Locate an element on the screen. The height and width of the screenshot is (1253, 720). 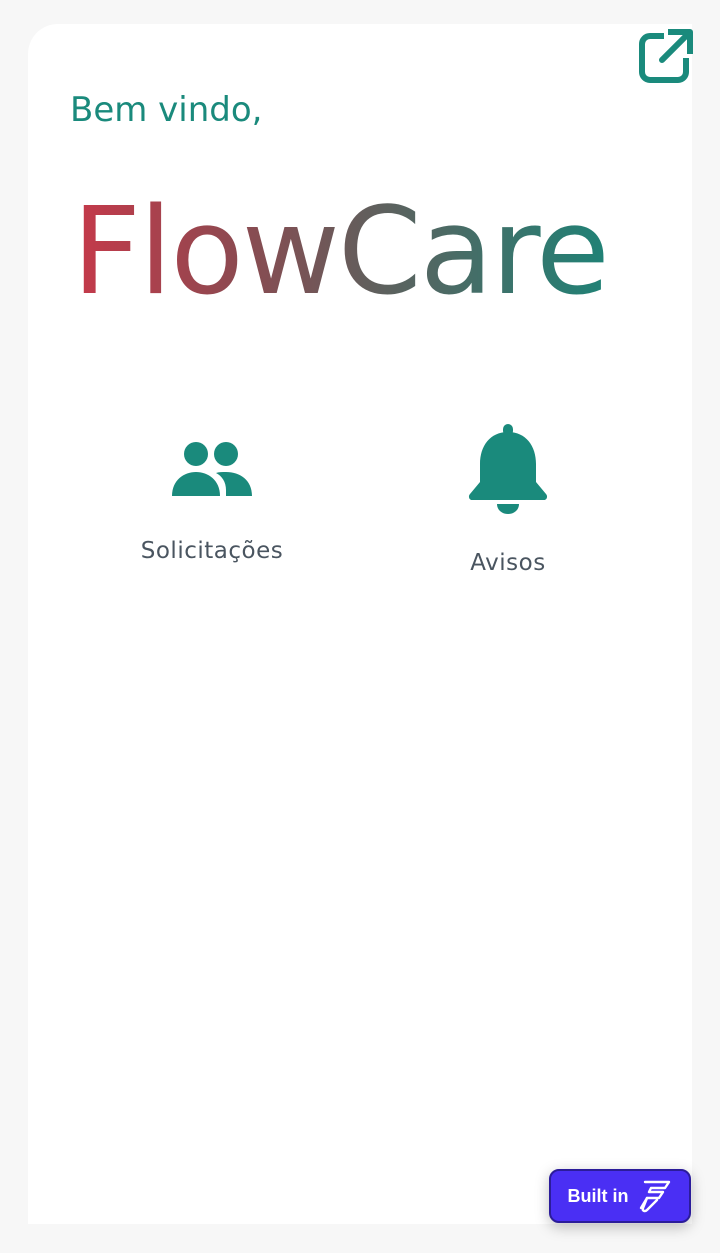
requests-button: Solicitações is located at coordinates (212, 497).